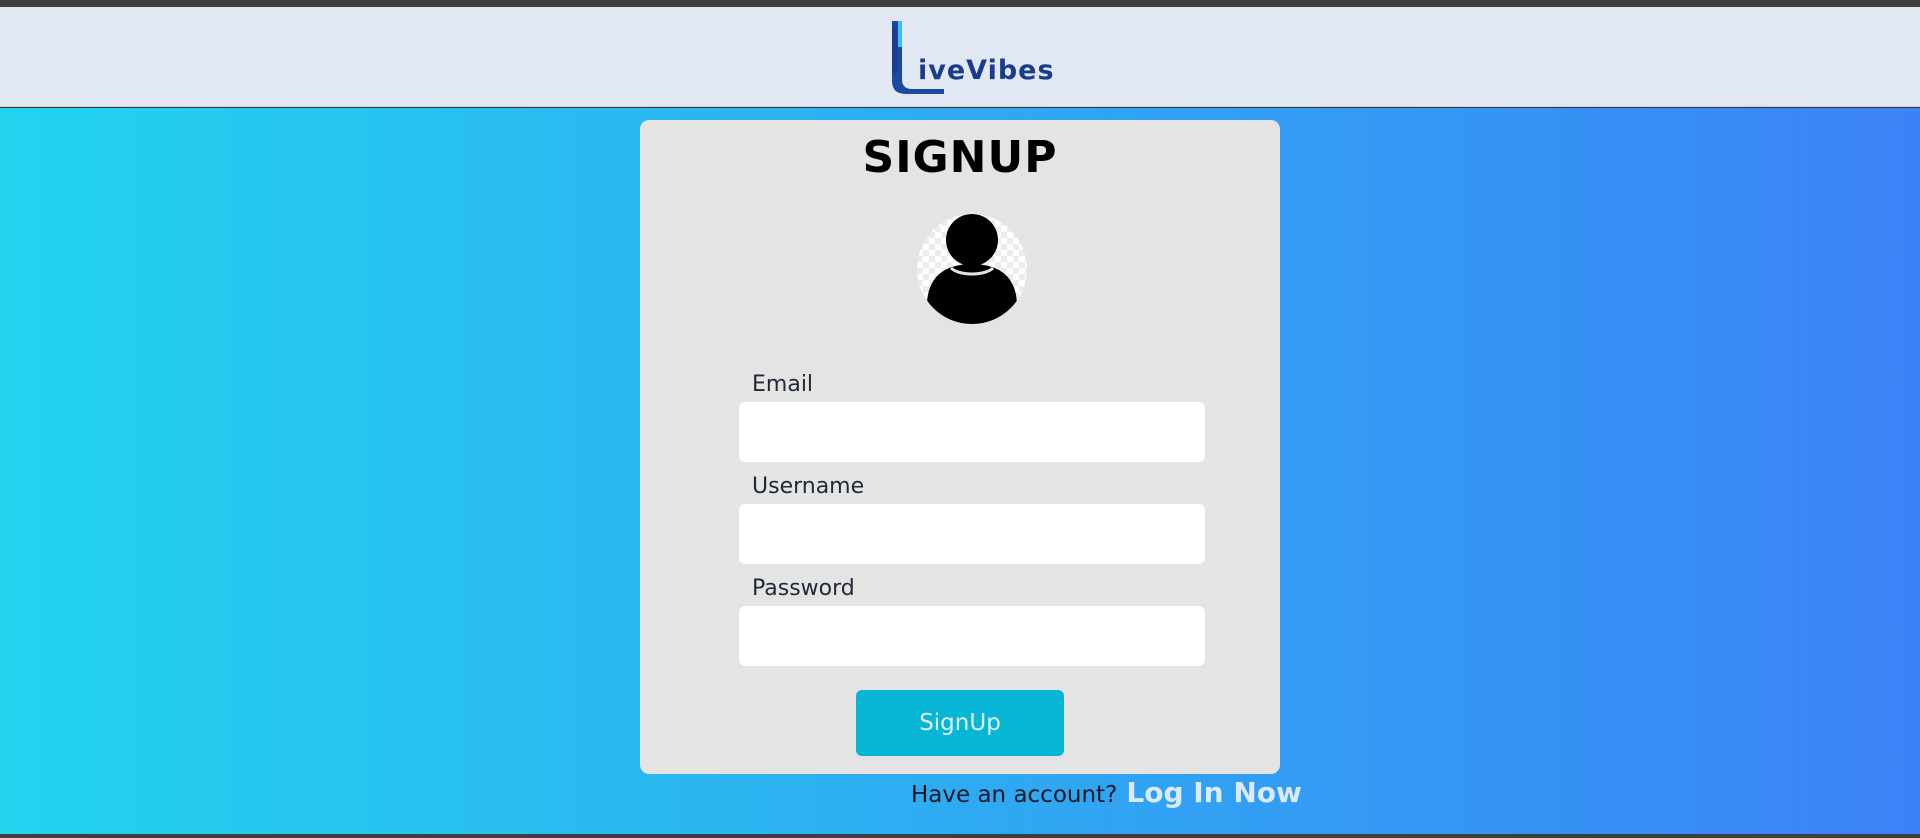  Describe the element at coordinates (808, 486) in the screenshot. I see `username-label: Username` at that location.